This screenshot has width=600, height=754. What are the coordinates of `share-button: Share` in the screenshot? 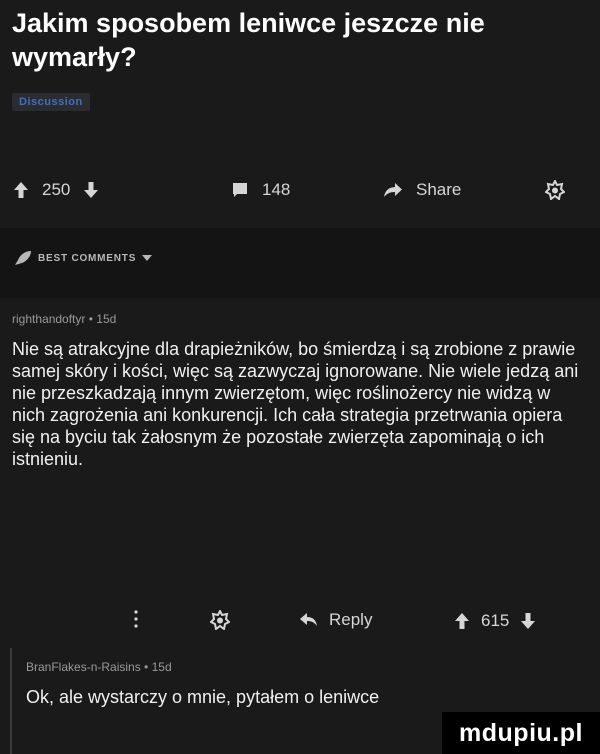 It's located at (422, 190).